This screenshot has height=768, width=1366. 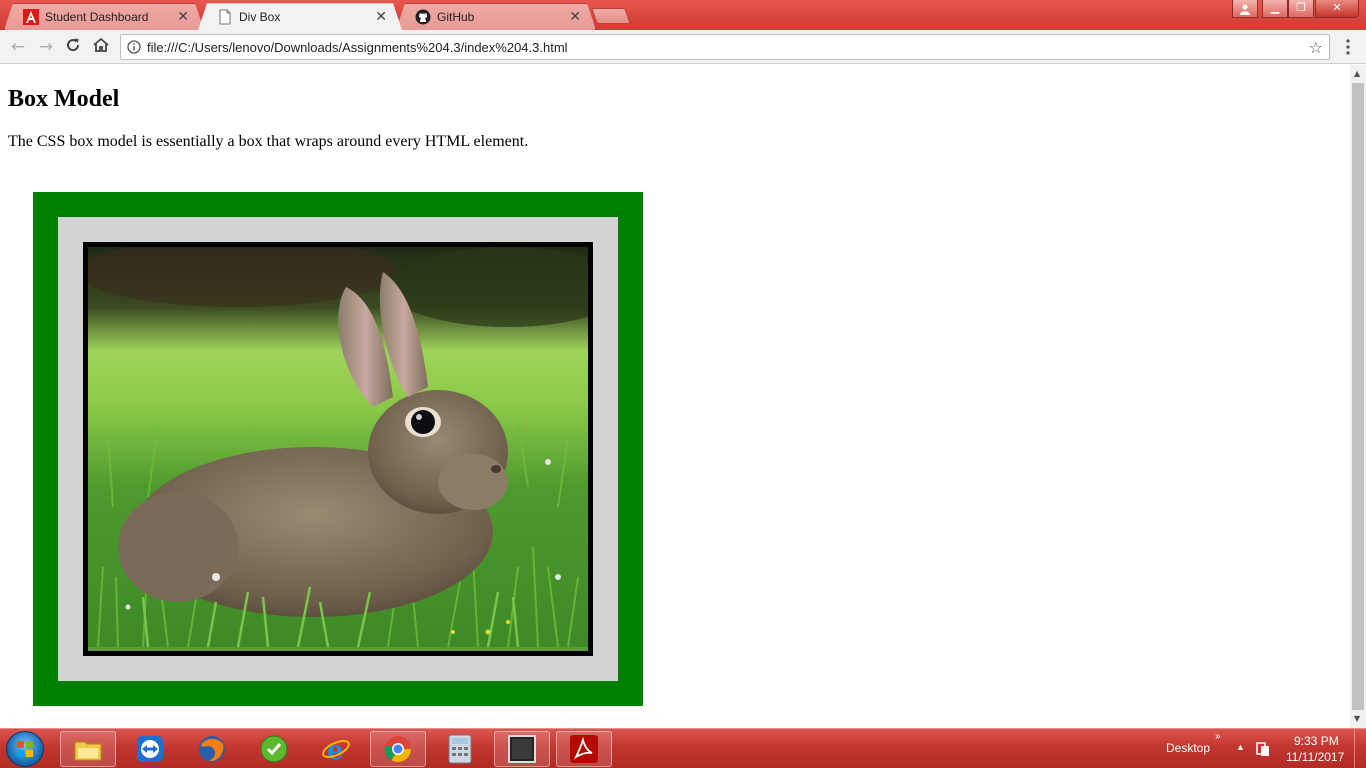 I want to click on internet-explorer-icon: e, so click(x=336, y=750).